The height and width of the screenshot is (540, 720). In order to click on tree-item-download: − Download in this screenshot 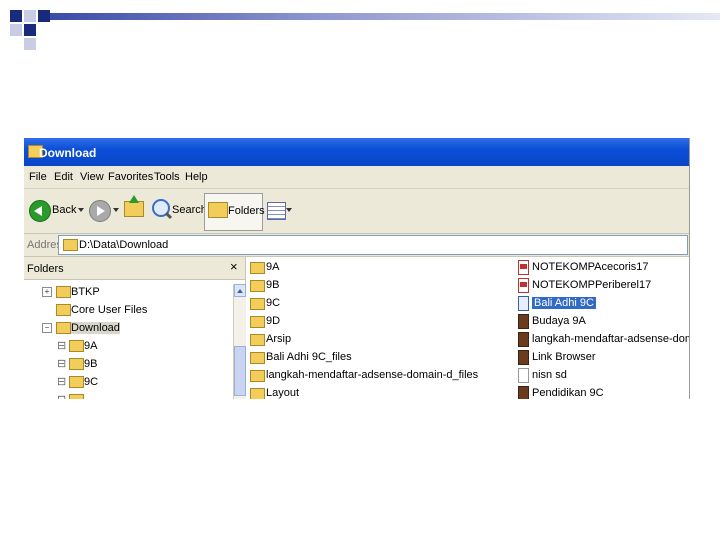, I will do `click(126, 328)`.